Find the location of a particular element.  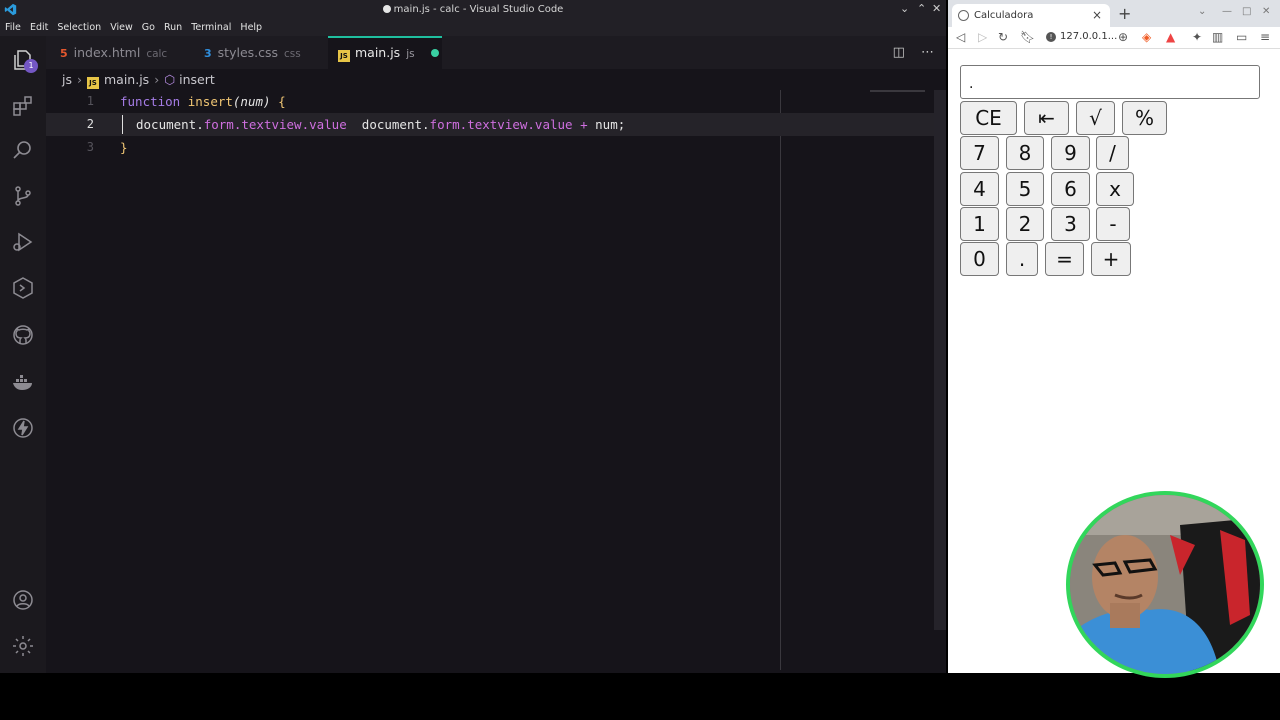

search-icon is located at coordinates (23, 150).